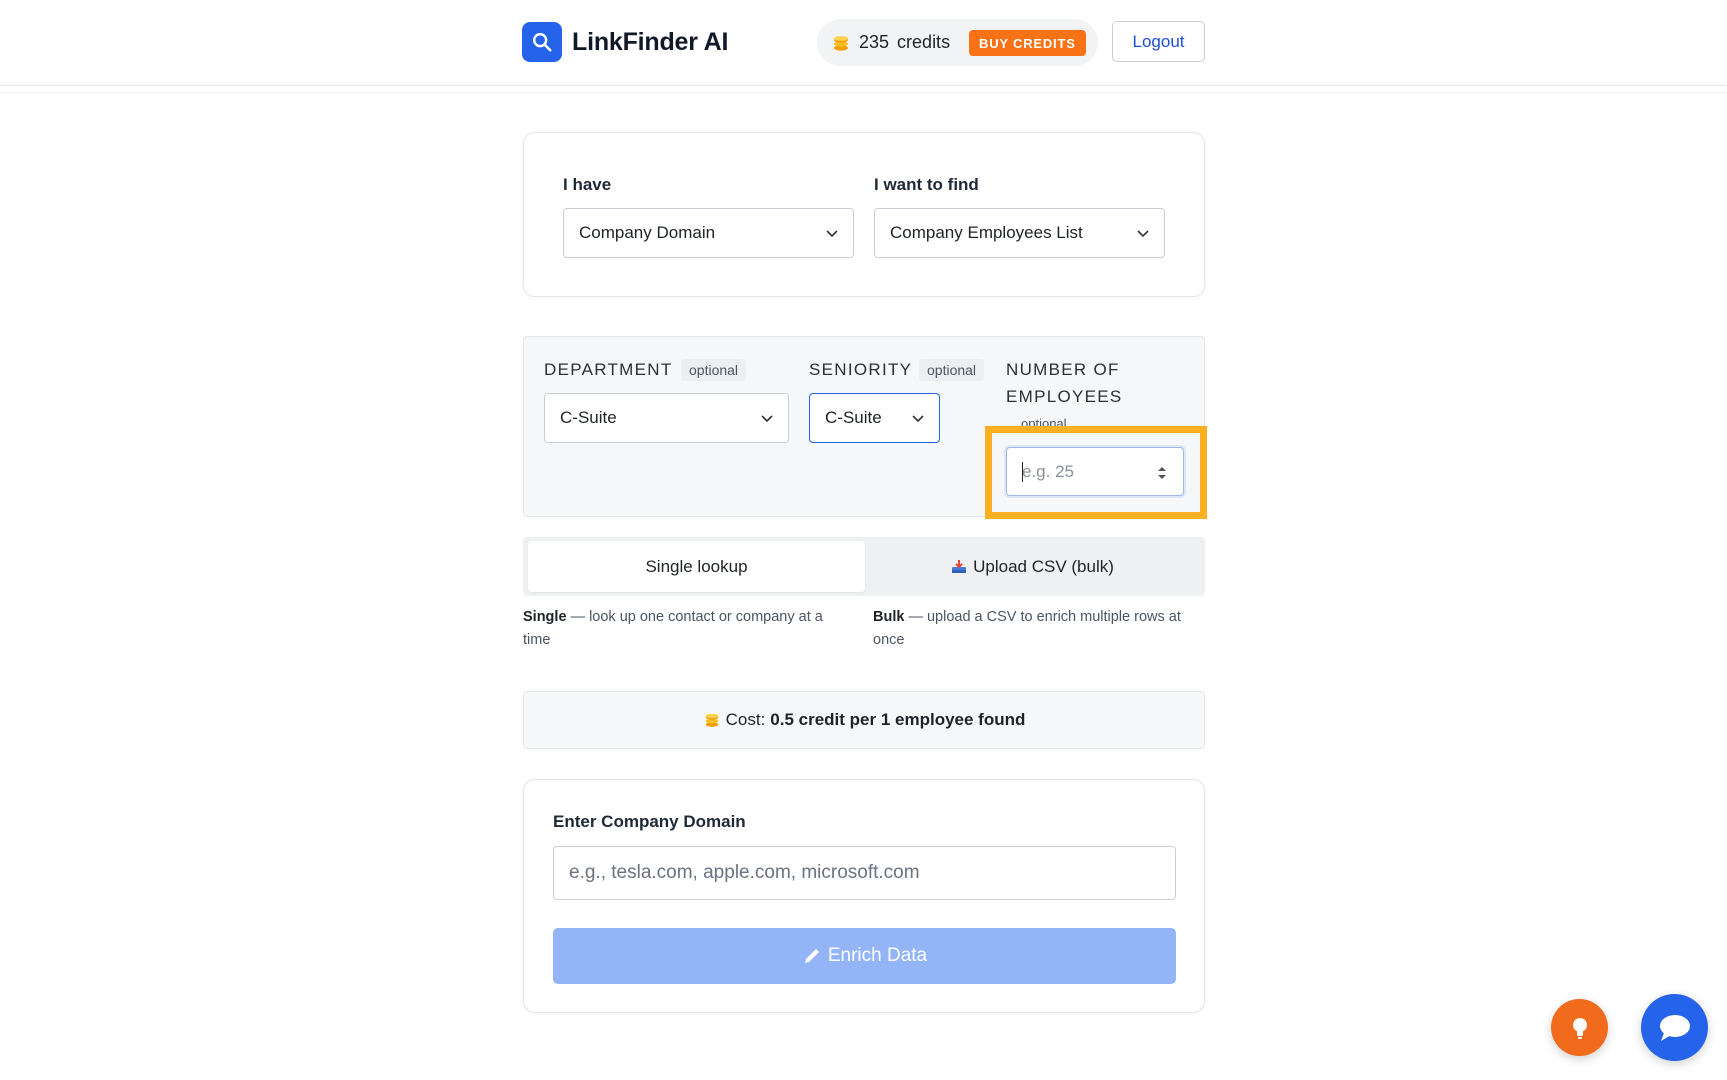 The width and height of the screenshot is (1727, 1080). I want to click on single-desc-bold: Single, so click(545, 617).